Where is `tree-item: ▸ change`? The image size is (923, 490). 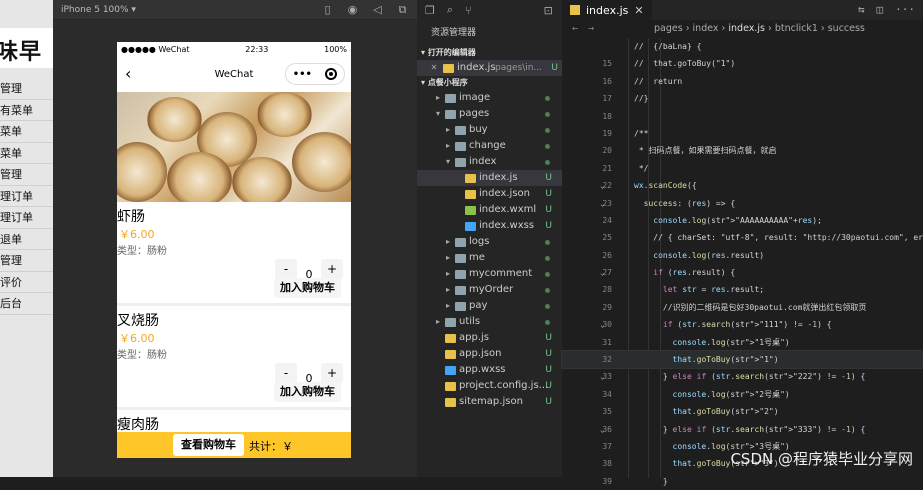
tree-item: ▸ change is located at coordinates (489, 146).